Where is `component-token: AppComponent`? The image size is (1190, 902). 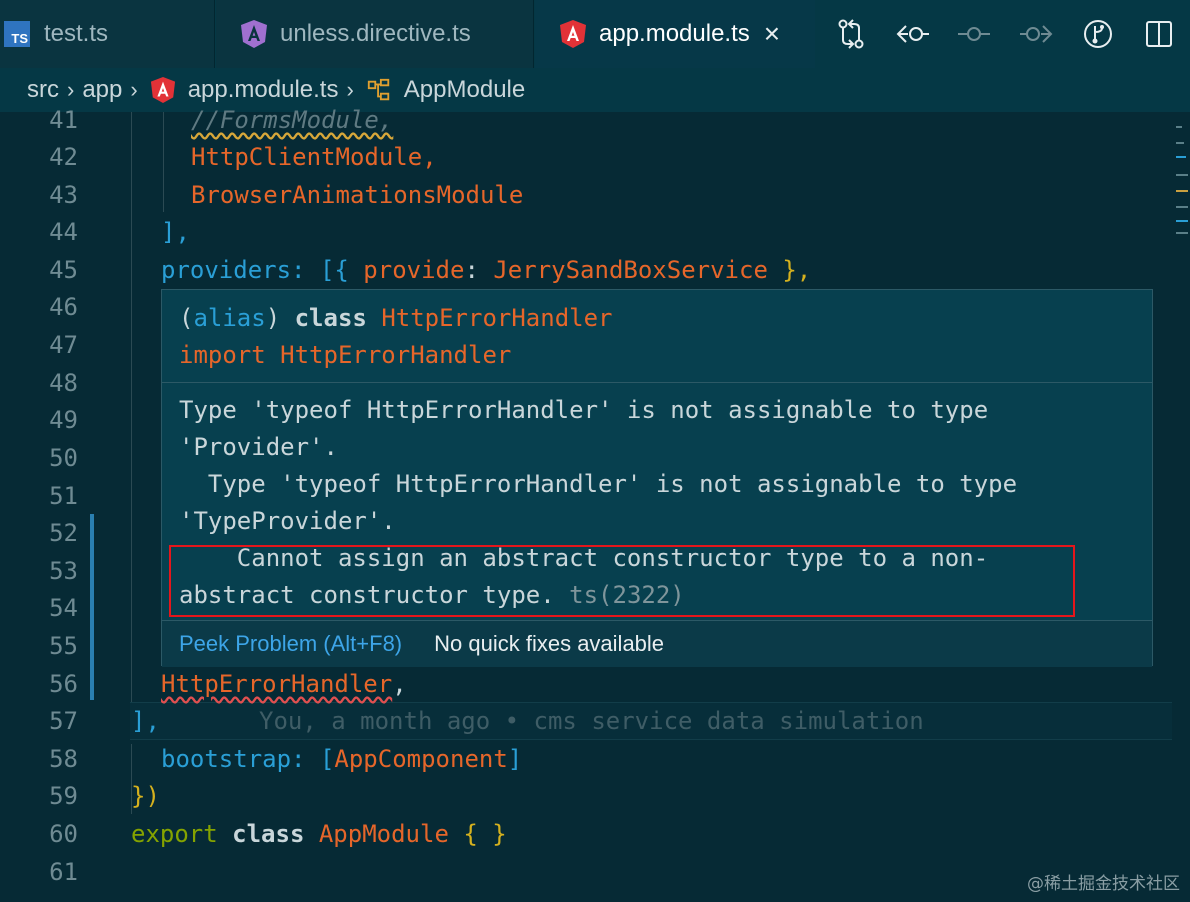
component-token: AppComponent is located at coordinates (421, 759).